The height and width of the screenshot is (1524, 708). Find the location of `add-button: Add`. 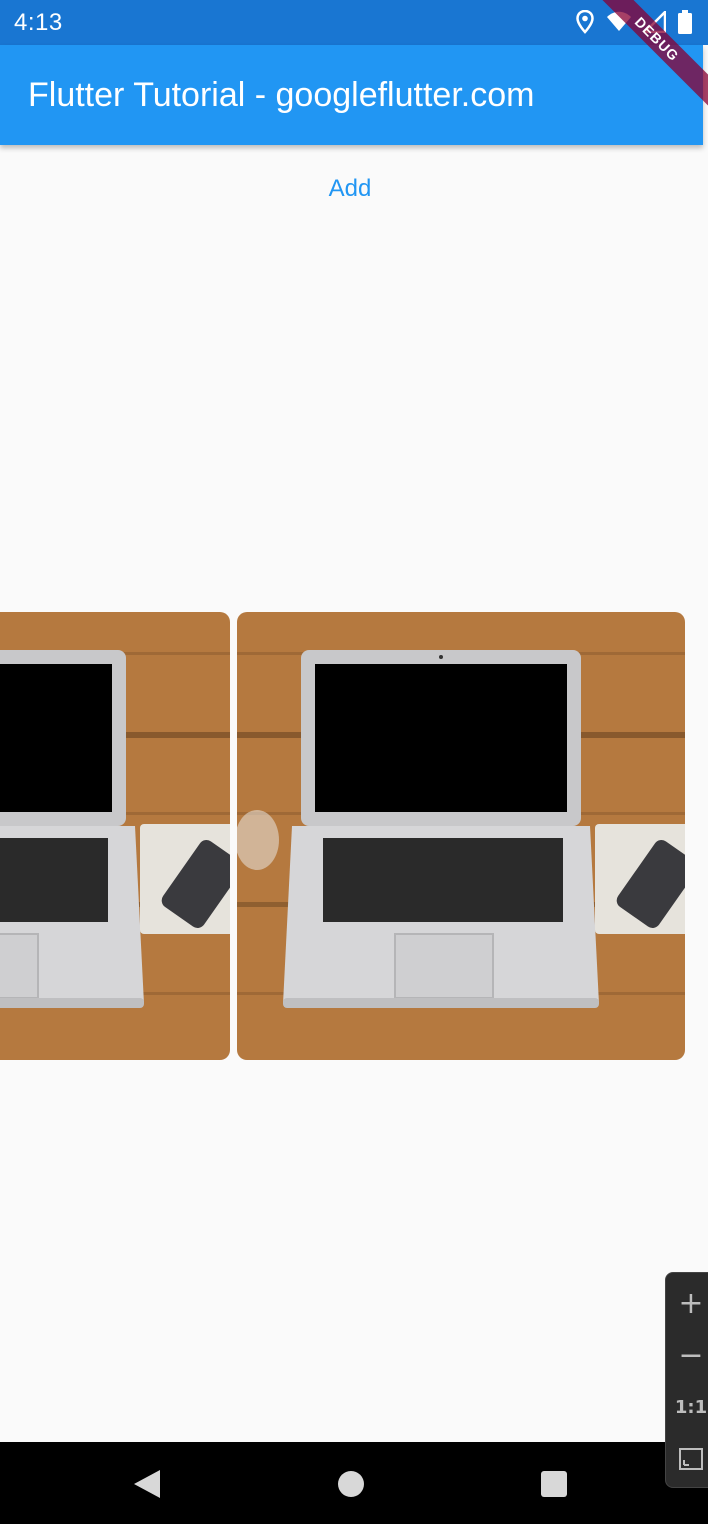

add-button: Add is located at coordinates (350, 189).